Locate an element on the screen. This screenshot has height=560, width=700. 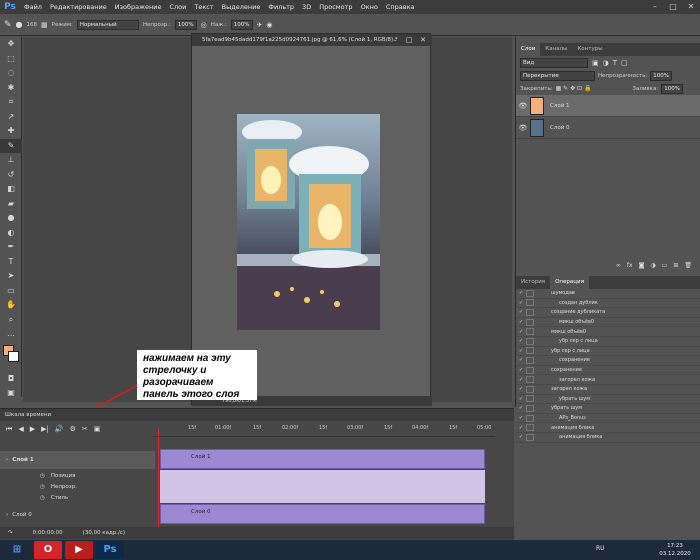
adjustment-icon: ◑ is located at coordinates (652, 267).